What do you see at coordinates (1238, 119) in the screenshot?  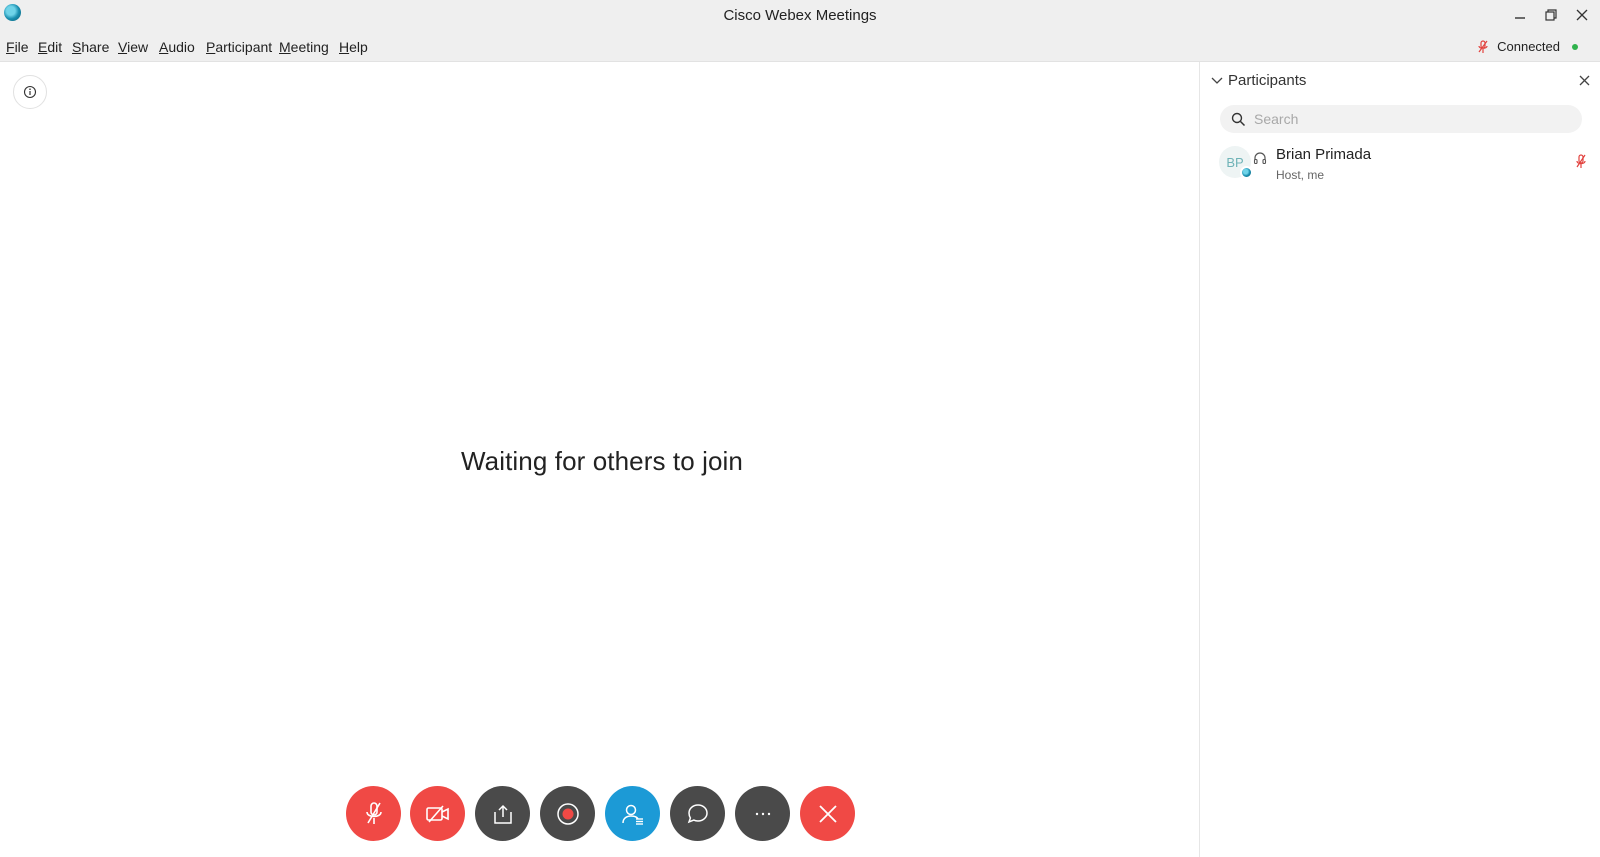 I see `search-icon` at bounding box center [1238, 119].